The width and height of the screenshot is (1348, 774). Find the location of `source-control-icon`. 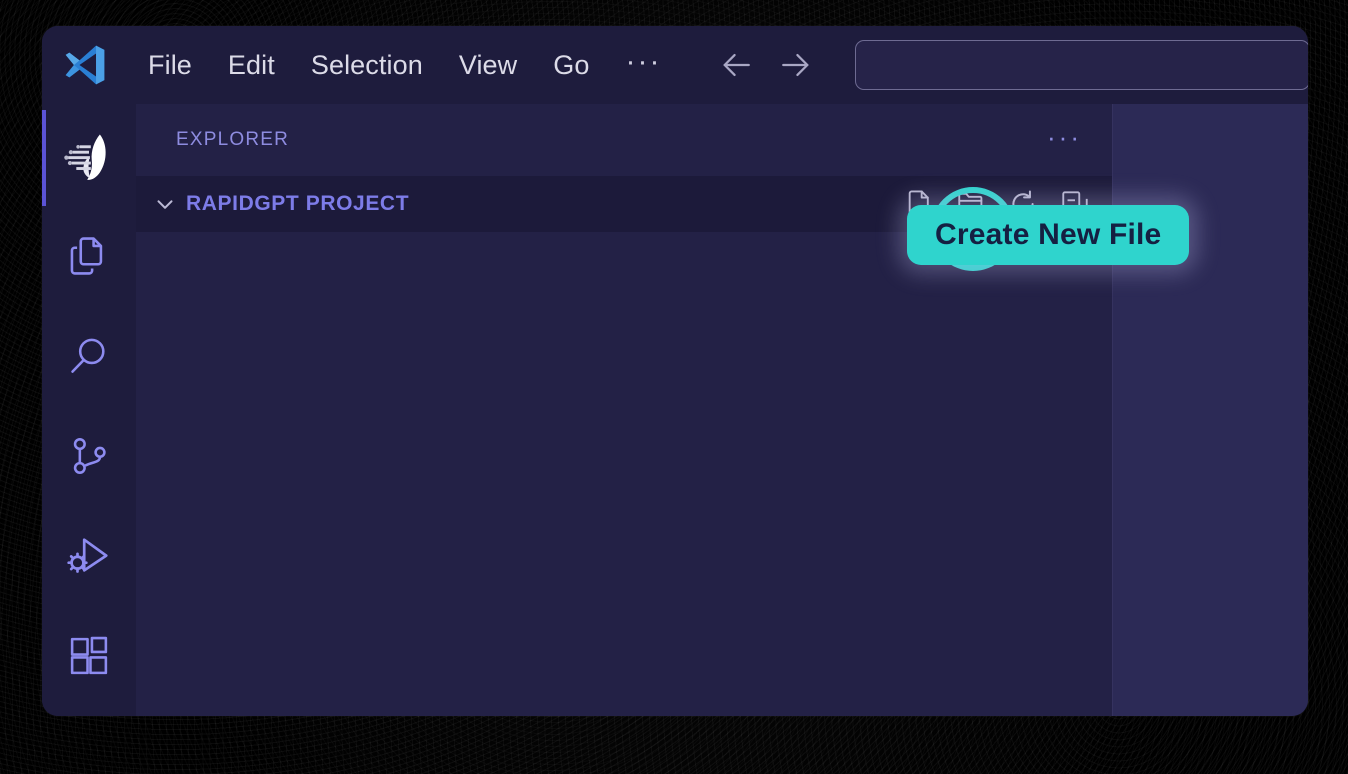

source-control-icon is located at coordinates (89, 456).